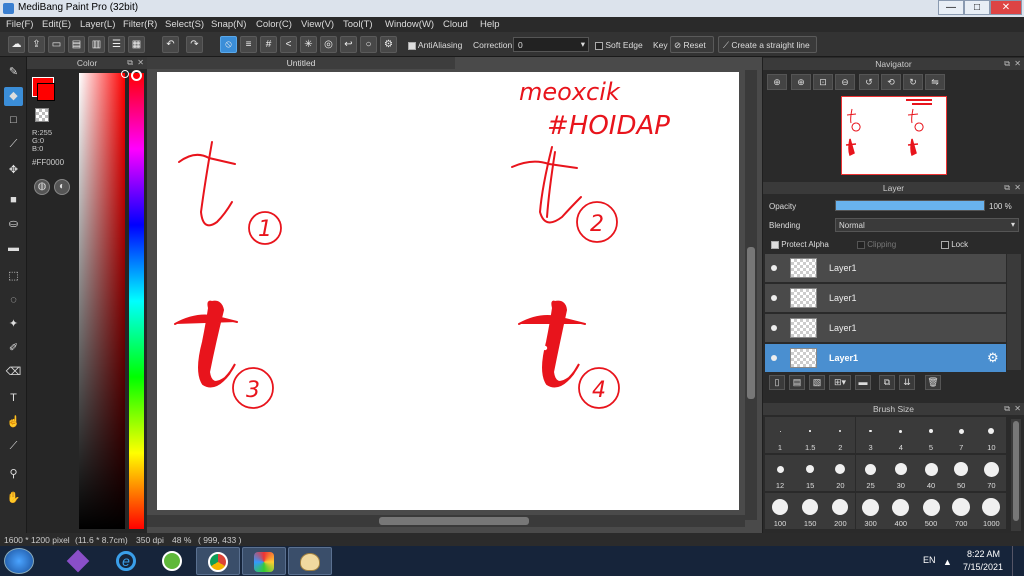 The width and height of the screenshot is (1024, 576). What do you see at coordinates (13, 446) in the screenshot?
I see `divide-tool-icon: ⟋` at bounding box center [13, 446].